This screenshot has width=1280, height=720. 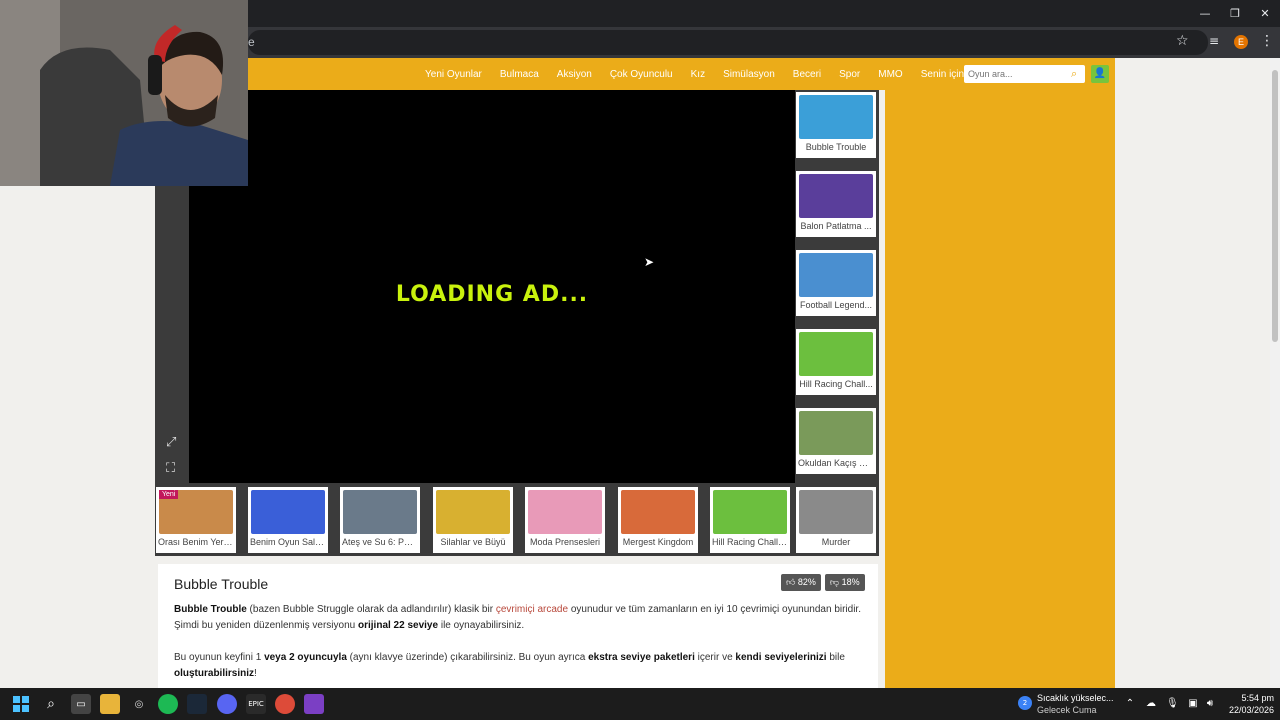 I want to click on bottom-game-tile: Silahlar ve Büyü, so click(x=473, y=520).